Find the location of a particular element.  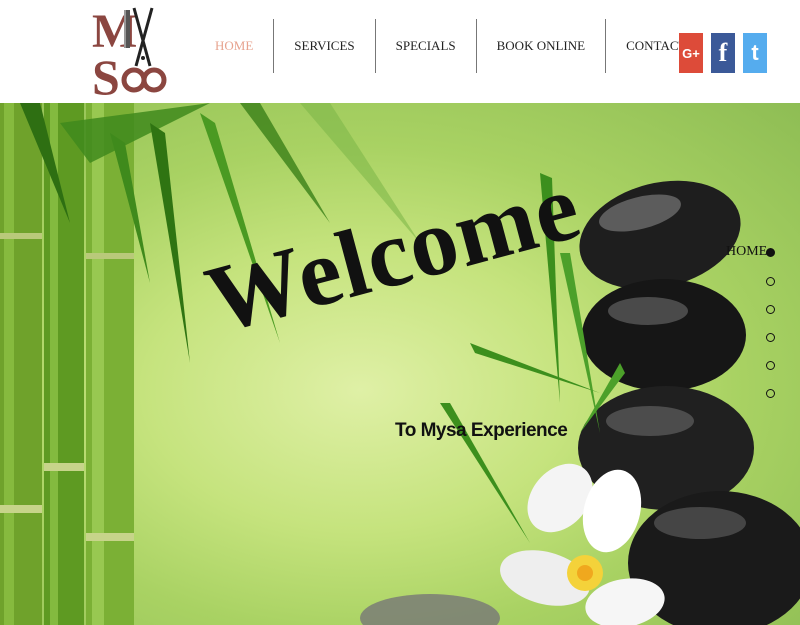

google-plus-icon: G+ is located at coordinates (691, 53).